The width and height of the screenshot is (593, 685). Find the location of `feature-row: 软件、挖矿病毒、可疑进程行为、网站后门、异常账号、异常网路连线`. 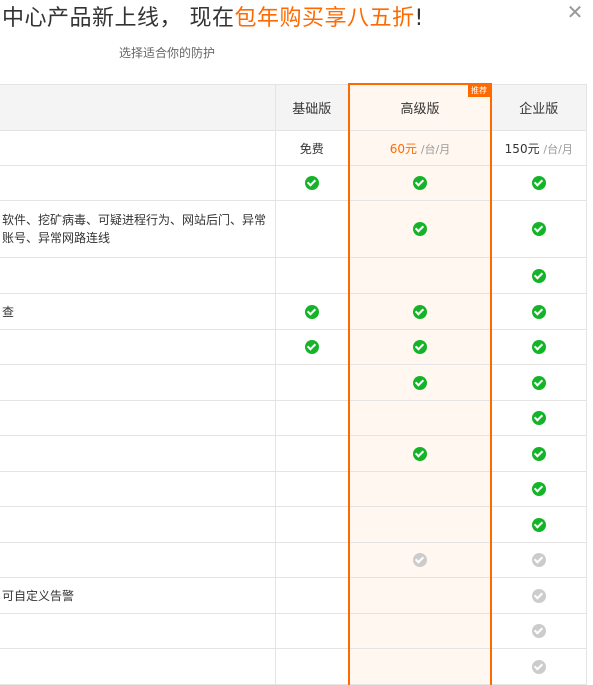

feature-row: 软件、挖矿病毒、可疑进程行为、网站后门、异常账号、异常网路连线 is located at coordinates (293, 229).